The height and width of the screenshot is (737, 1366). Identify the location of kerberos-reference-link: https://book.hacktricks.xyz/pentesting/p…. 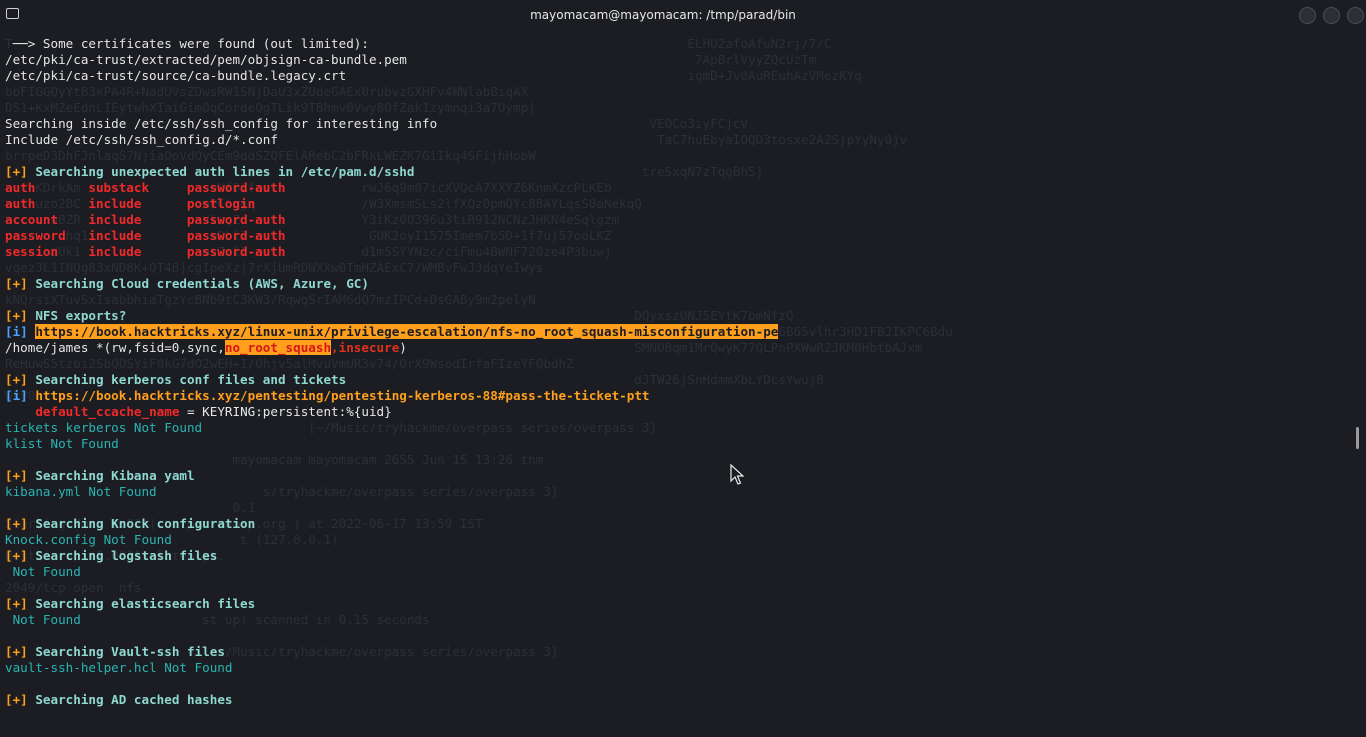
(342, 395).